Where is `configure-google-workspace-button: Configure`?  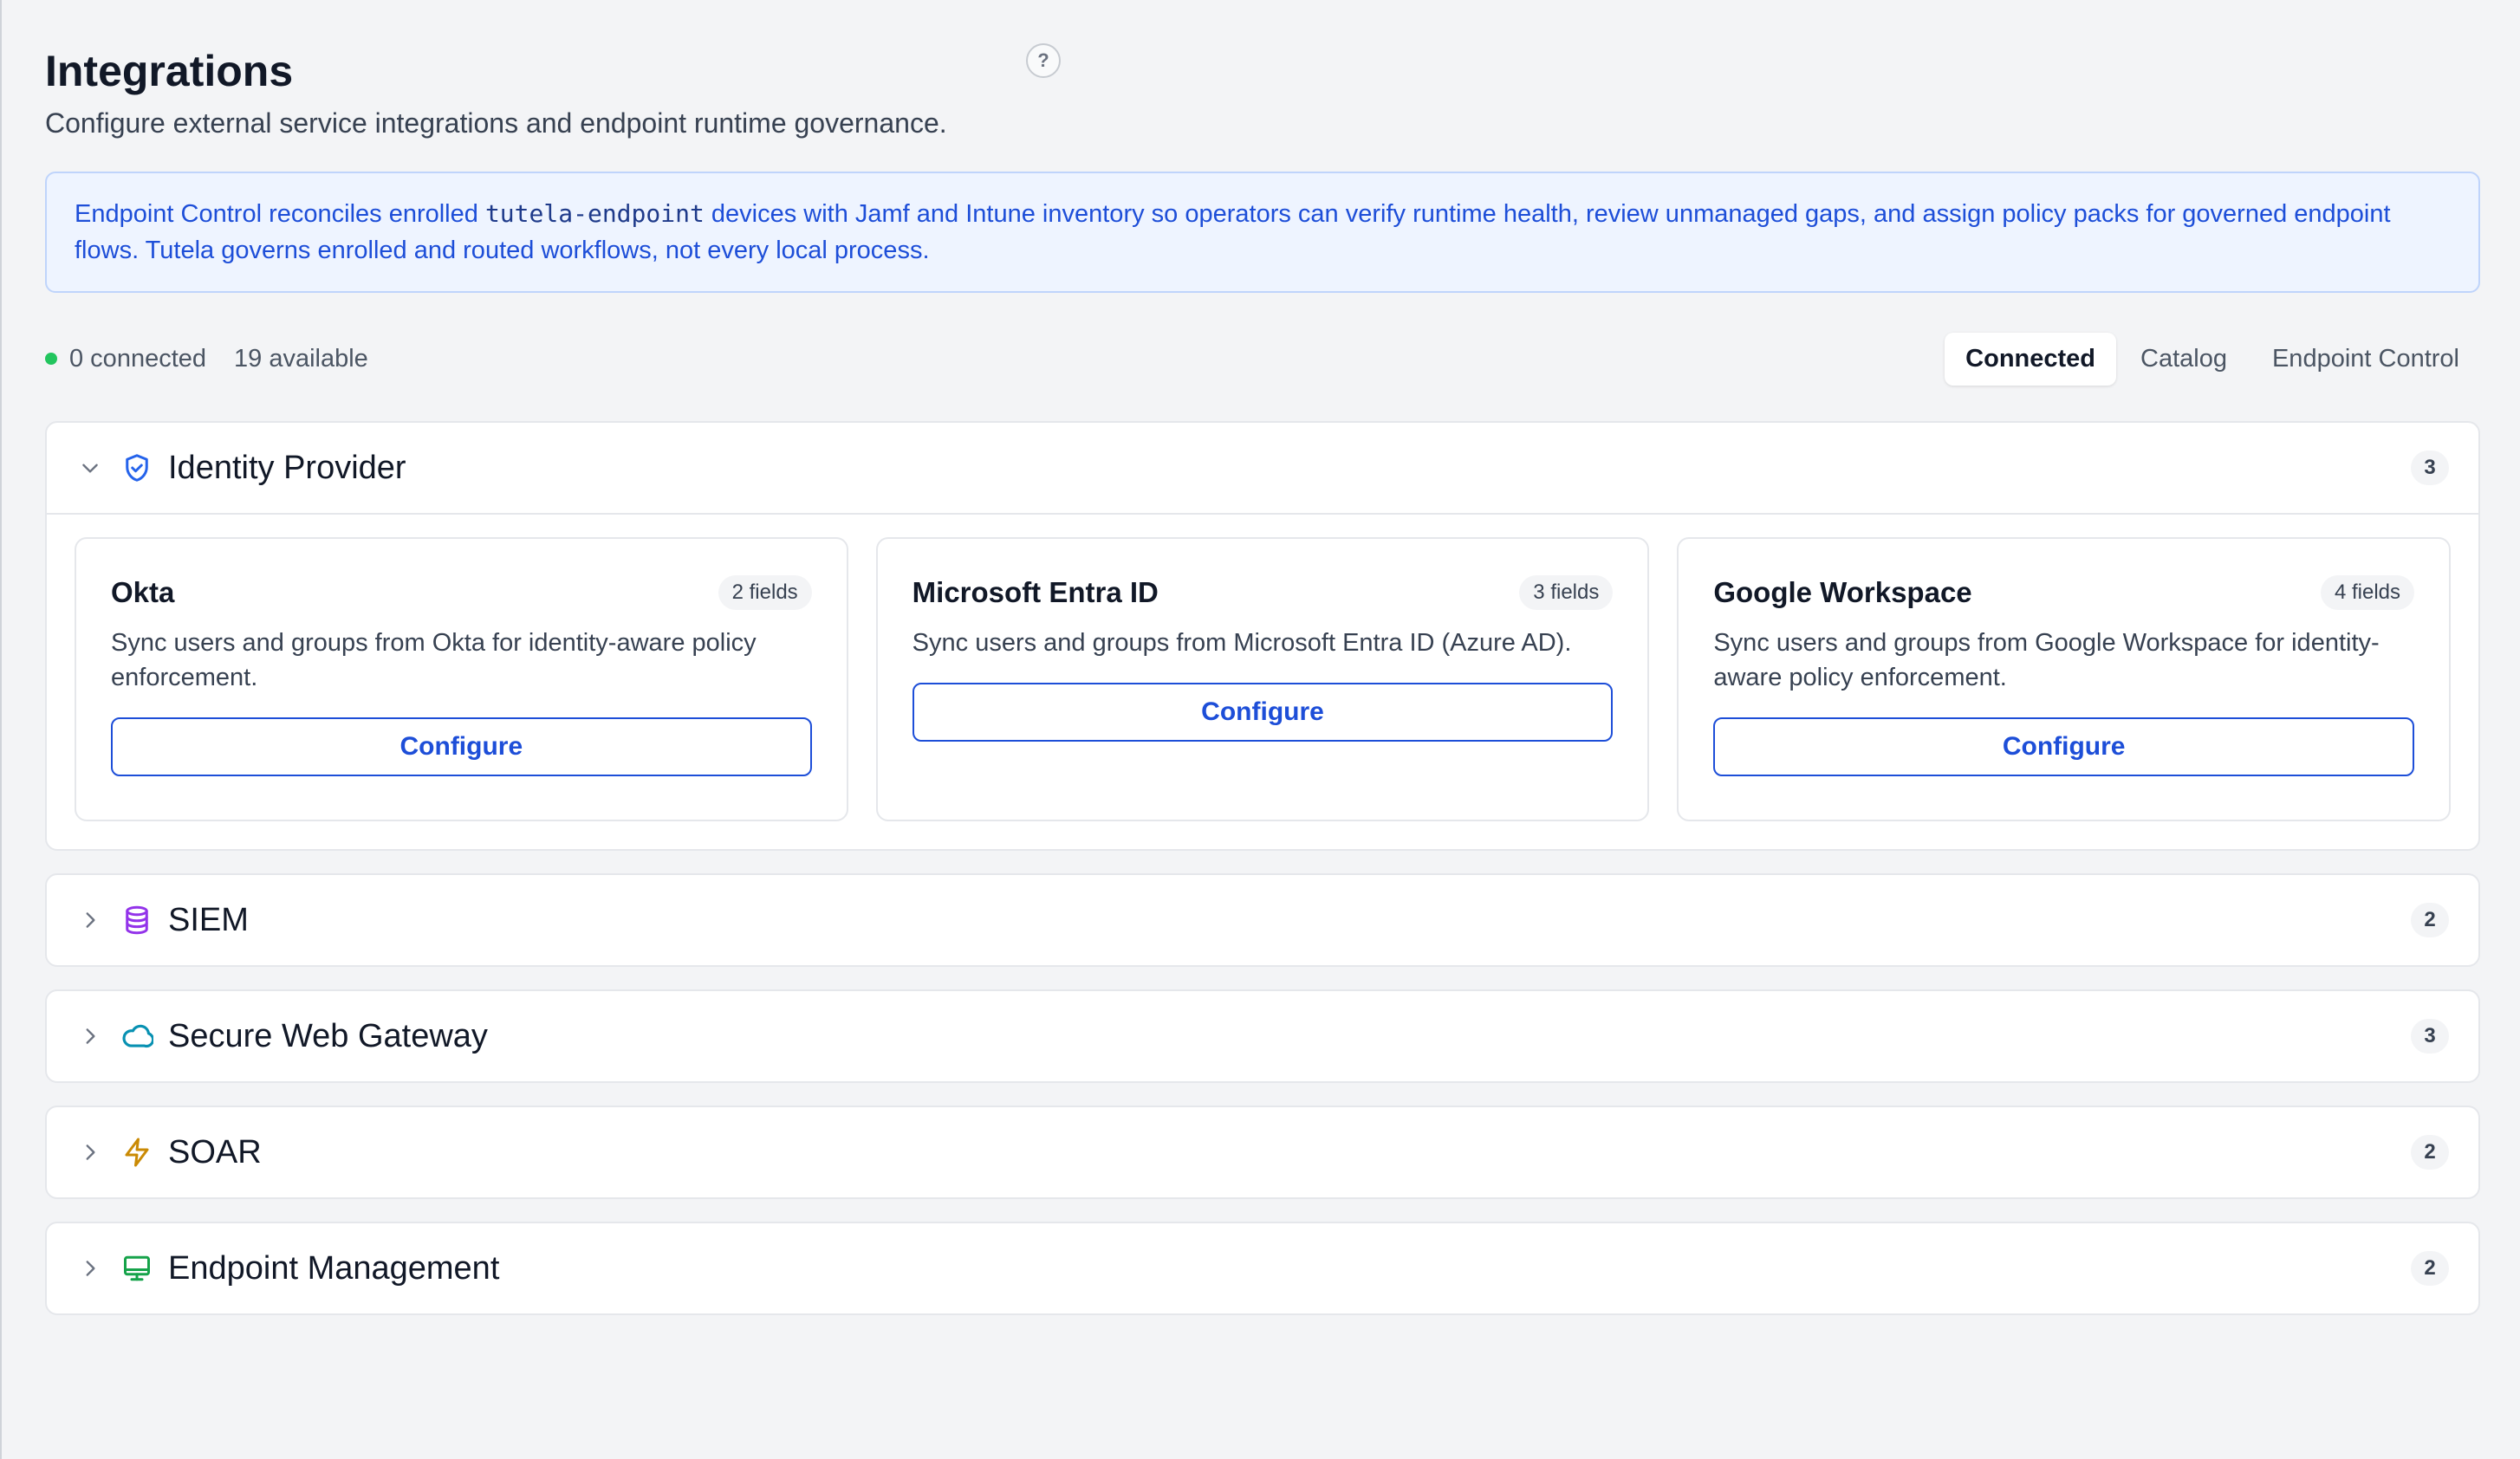
configure-google-workspace-button: Configure is located at coordinates (2064, 746).